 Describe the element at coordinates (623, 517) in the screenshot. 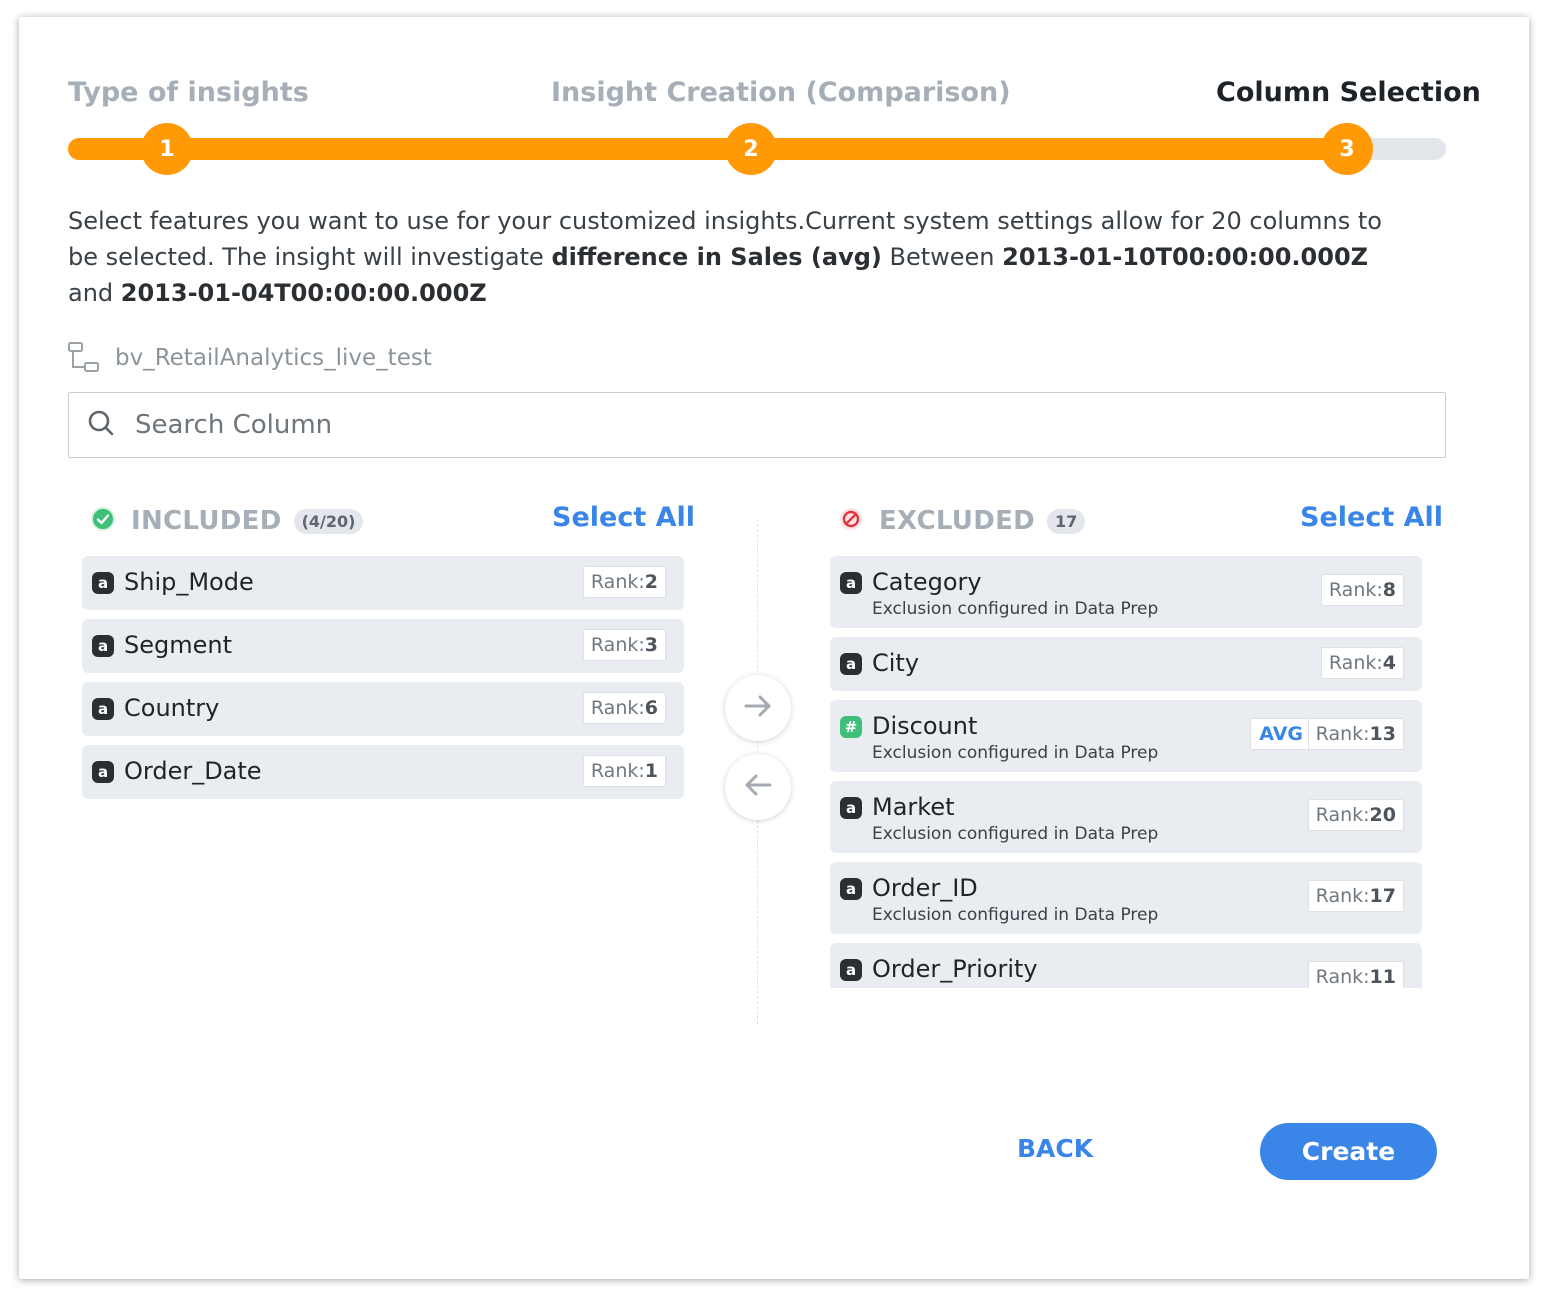

I see `included-select-all-button: Select All` at that location.